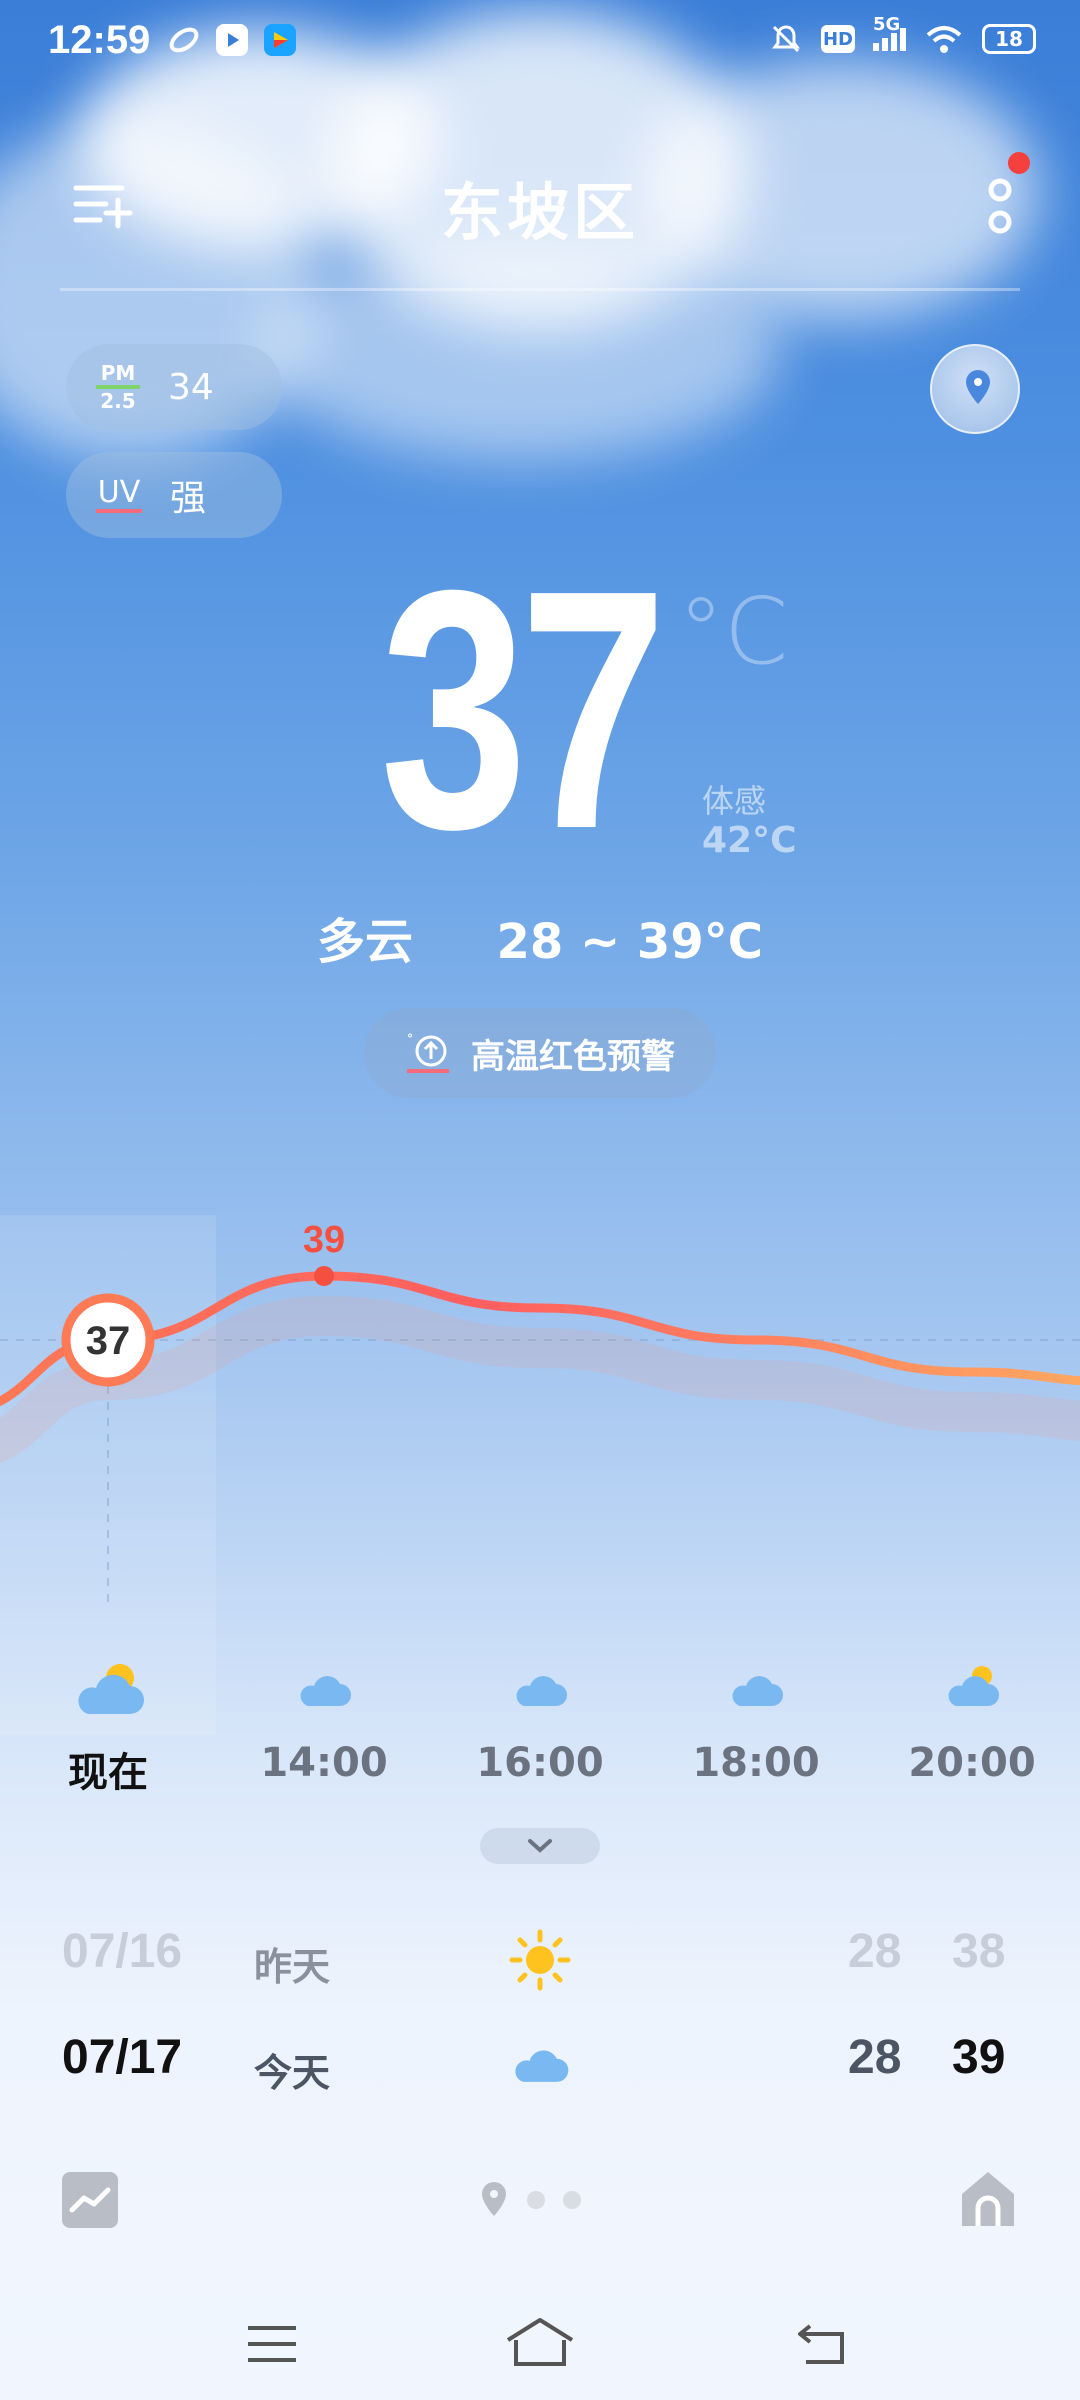 Image resolution: width=1080 pixels, height=2400 pixels. I want to click on heat-alert-badge: ° 高温红色预警, so click(540, 1053).